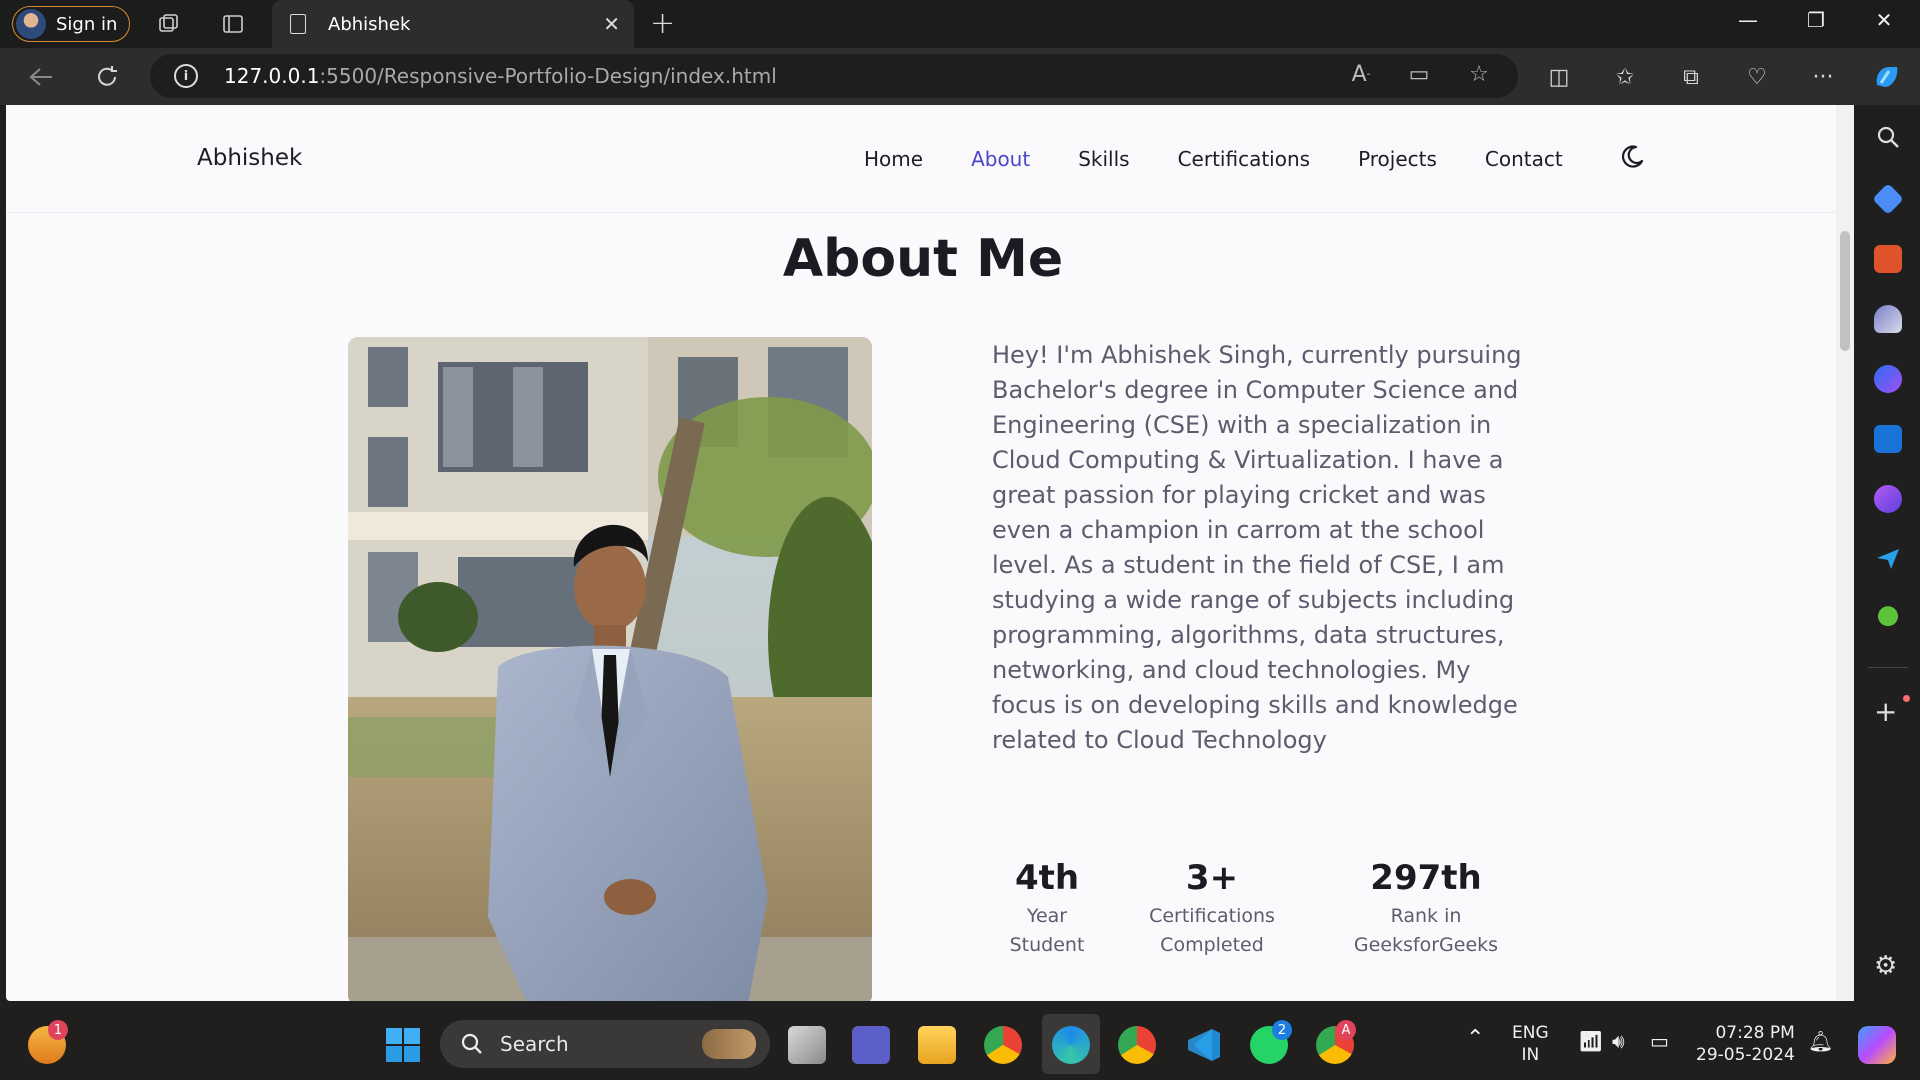  What do you see at coordinates (1212, 916) in the screenshot?
I see `stat-label: Certifications` at bounding box center [1212, 916].